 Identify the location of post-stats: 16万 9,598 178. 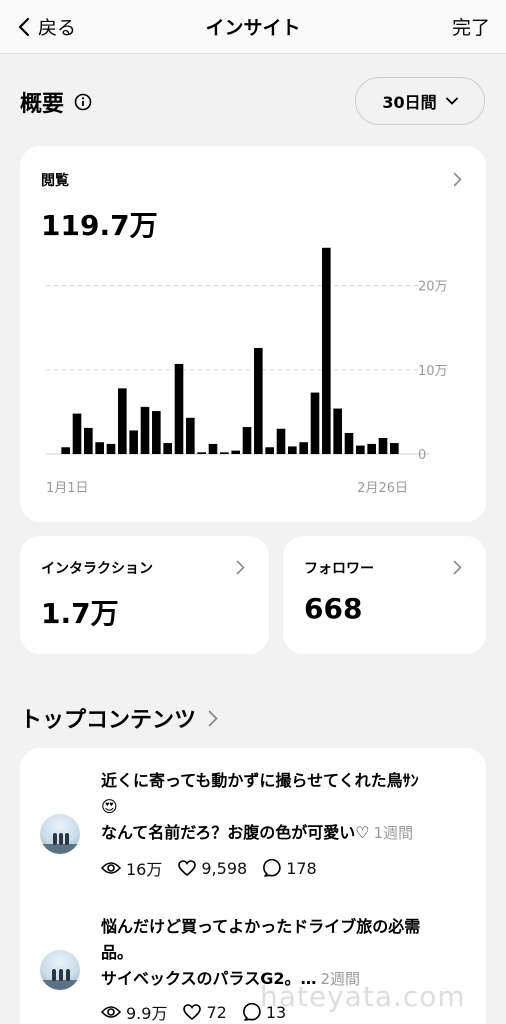
(217, 868).